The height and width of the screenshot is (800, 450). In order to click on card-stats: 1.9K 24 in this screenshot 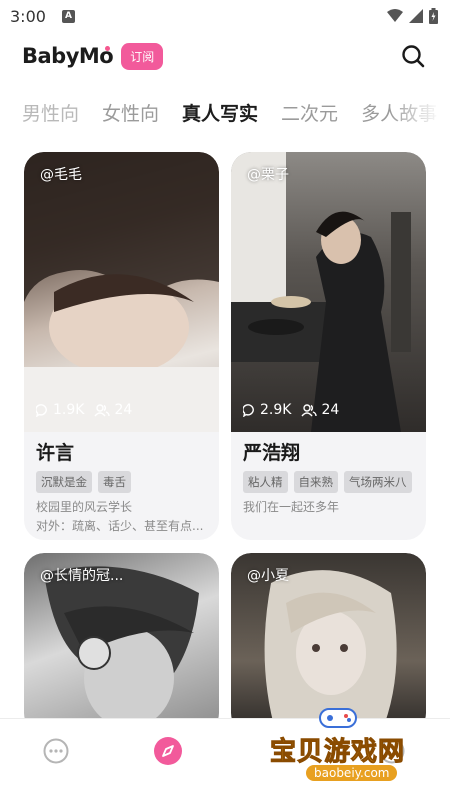, I will do `click(84, 410)`.